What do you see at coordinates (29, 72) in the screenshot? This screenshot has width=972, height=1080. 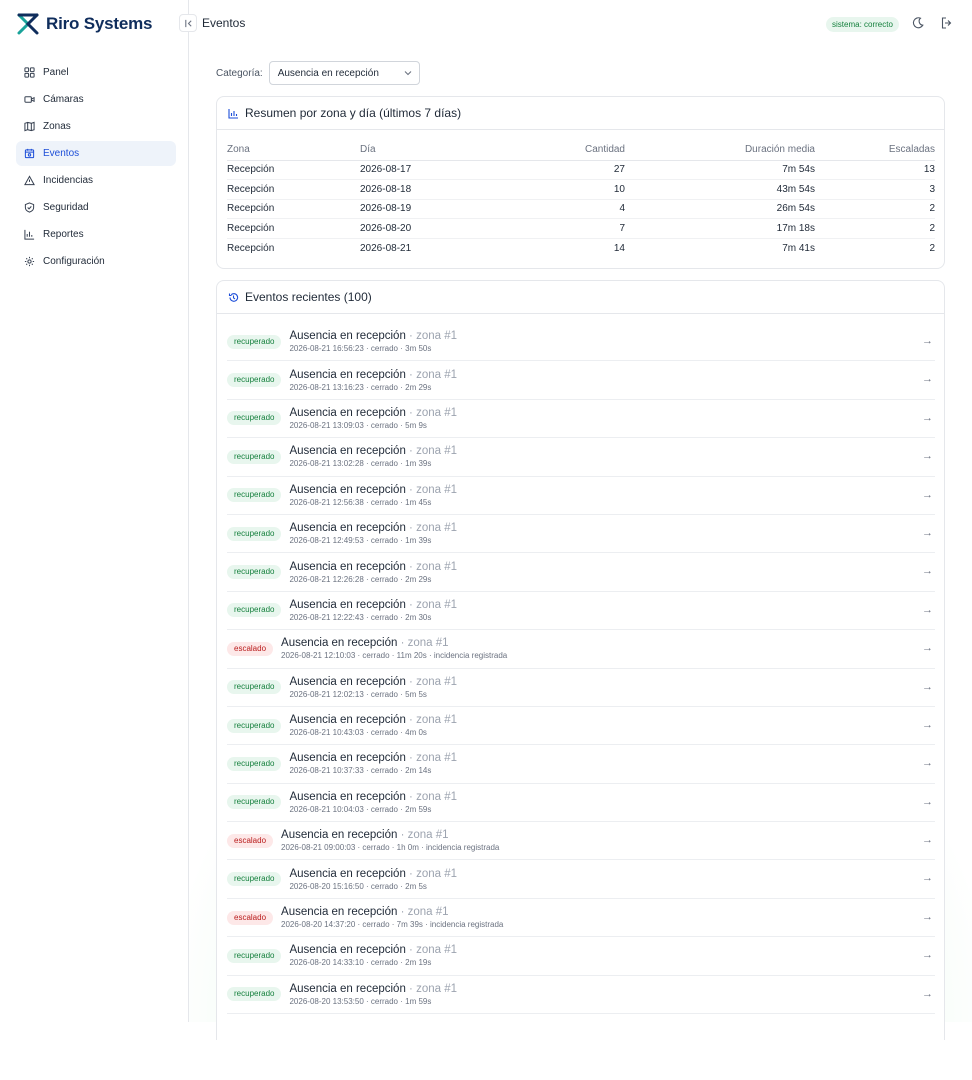 I see `dashboard-icon` at bounding box center [29, 72].